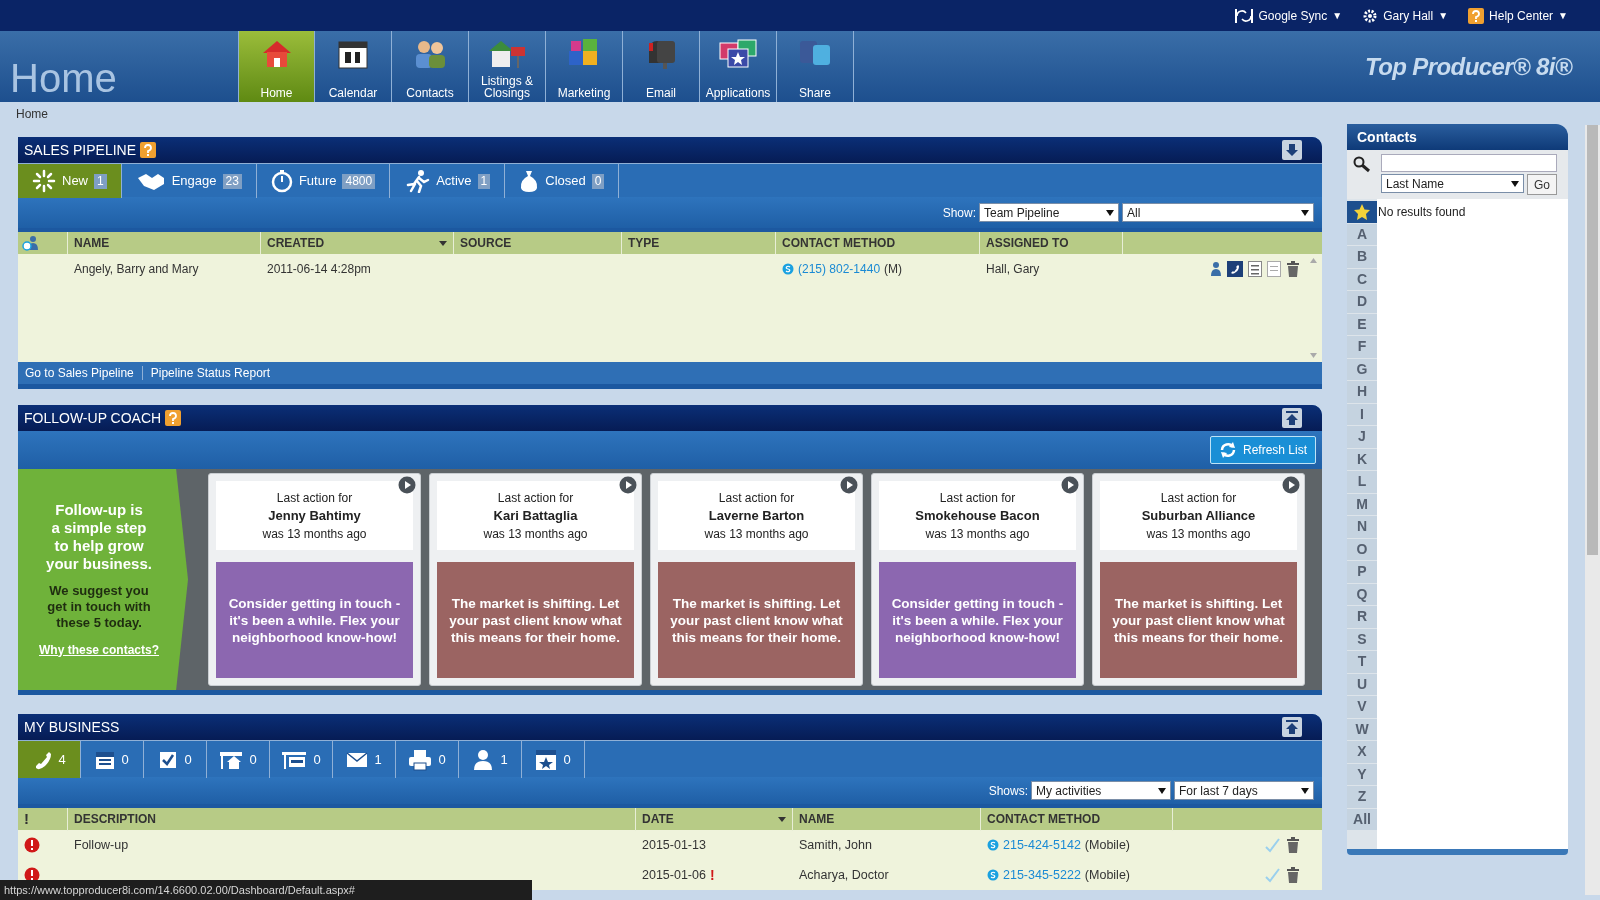  Describe the element at coordinates (1362, 527) in the screenshot. I see `letter-filter: N` at that location.